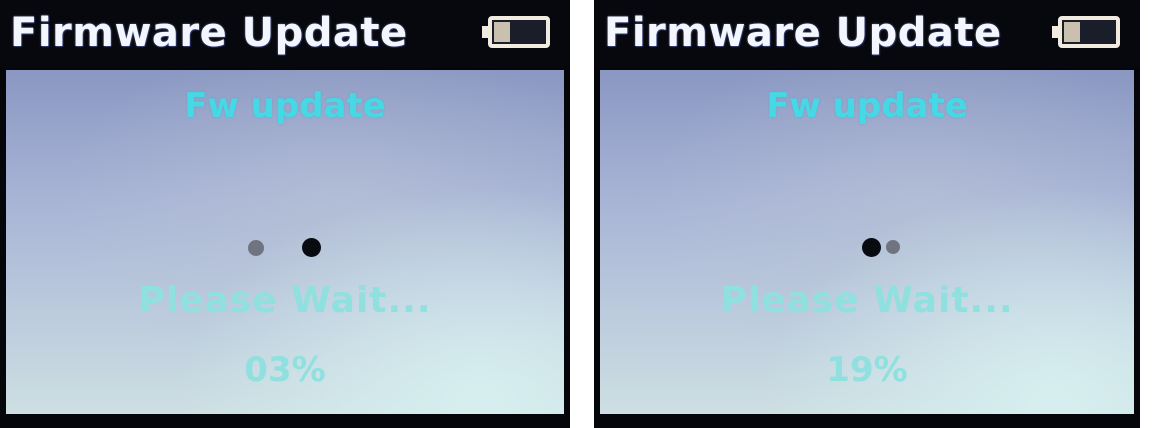 The width and height of the screenshot is (1152, 428). I want to click on progress-percent: 19%, so click(867, 370).